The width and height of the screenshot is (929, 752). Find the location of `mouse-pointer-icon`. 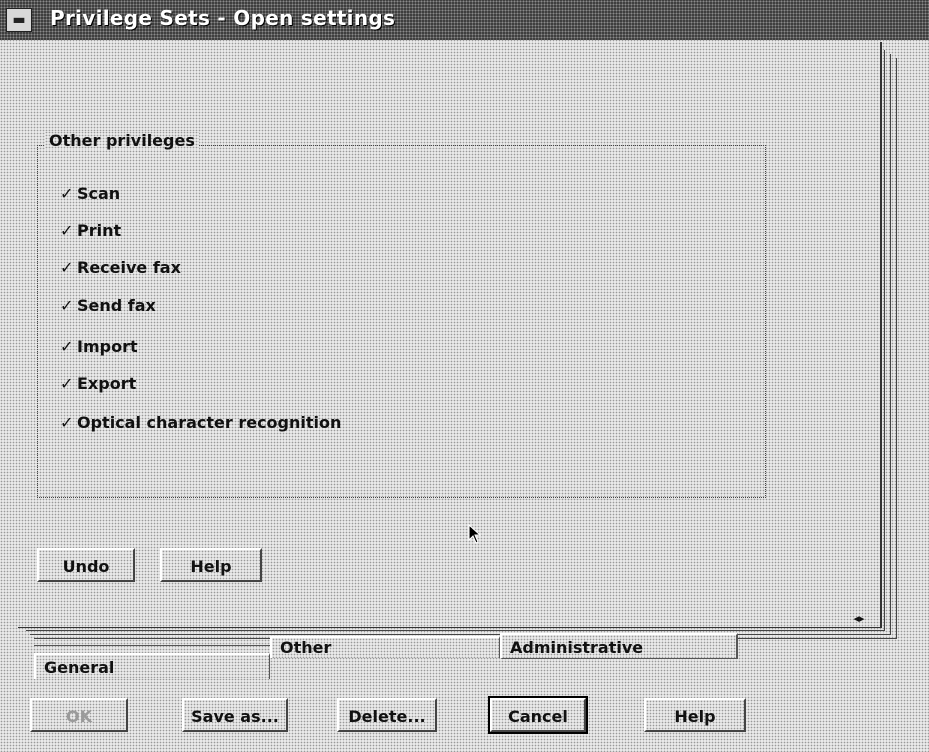

mouse-pointer-icon is located at coordinates (475, 534).